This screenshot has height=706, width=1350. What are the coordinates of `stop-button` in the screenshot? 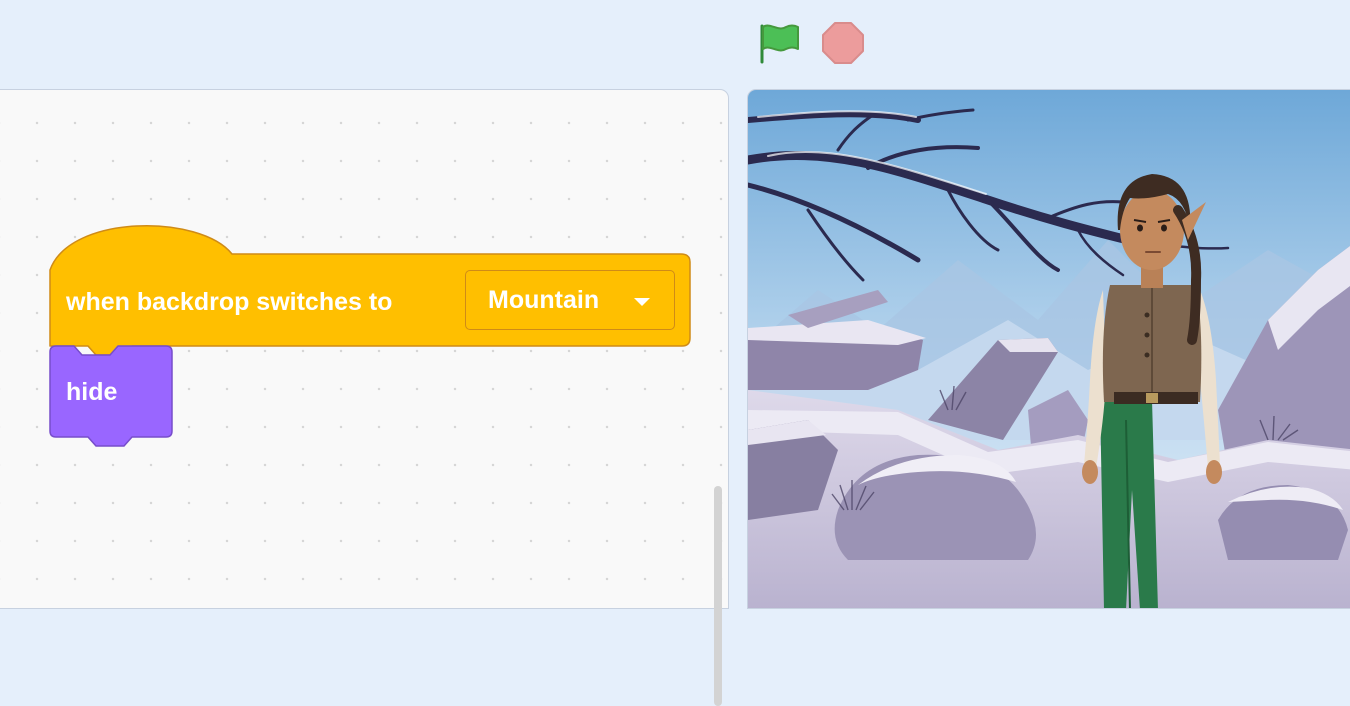 It's located at (843, 43).